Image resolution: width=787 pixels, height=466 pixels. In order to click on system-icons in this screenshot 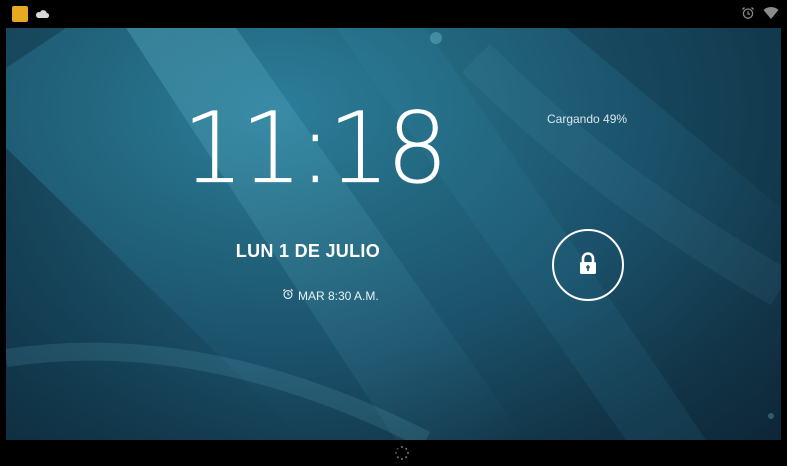, I will do `click(760, 15)`.